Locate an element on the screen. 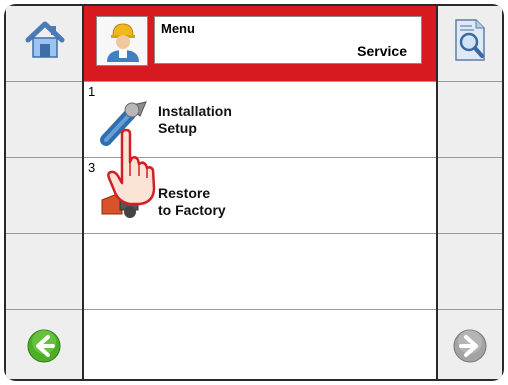 This screenshot has height=385, width=508. home-icon is located at coordinates (45, 39).